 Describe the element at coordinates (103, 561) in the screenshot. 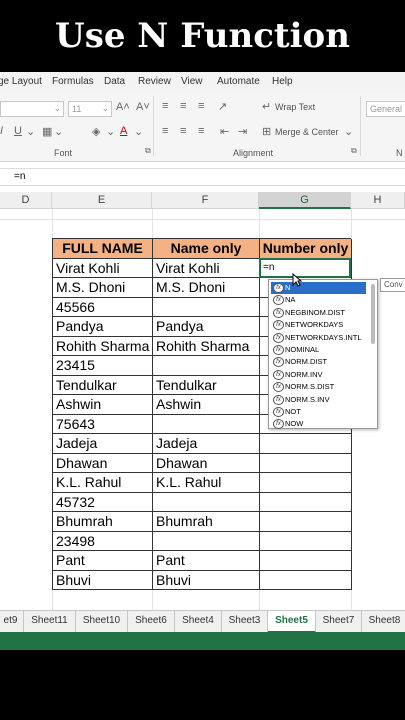

I see `cell-full-name: Pant` at that location.